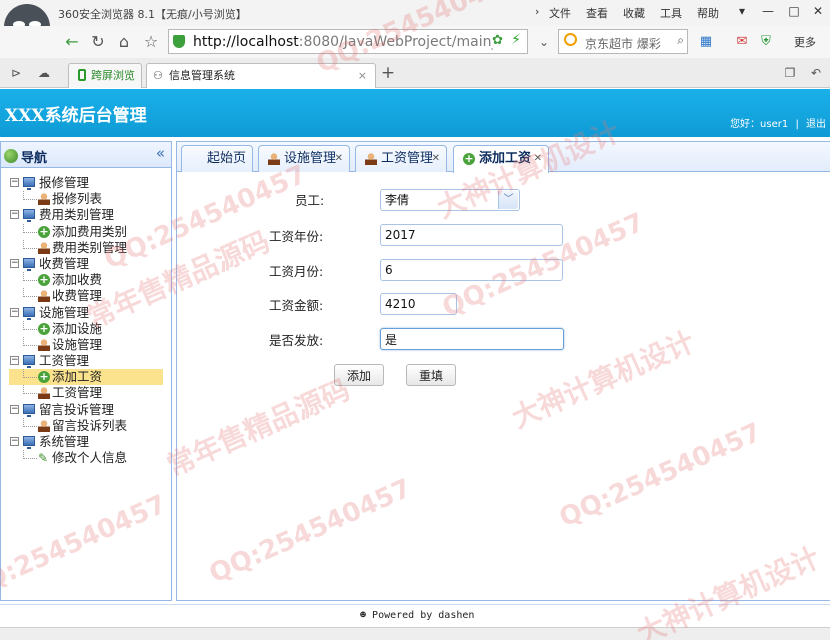 The image size is (830, 640). I want to click on app-header: XXX系统后台管理 您好：user1 | 退出, so click(415, 113).